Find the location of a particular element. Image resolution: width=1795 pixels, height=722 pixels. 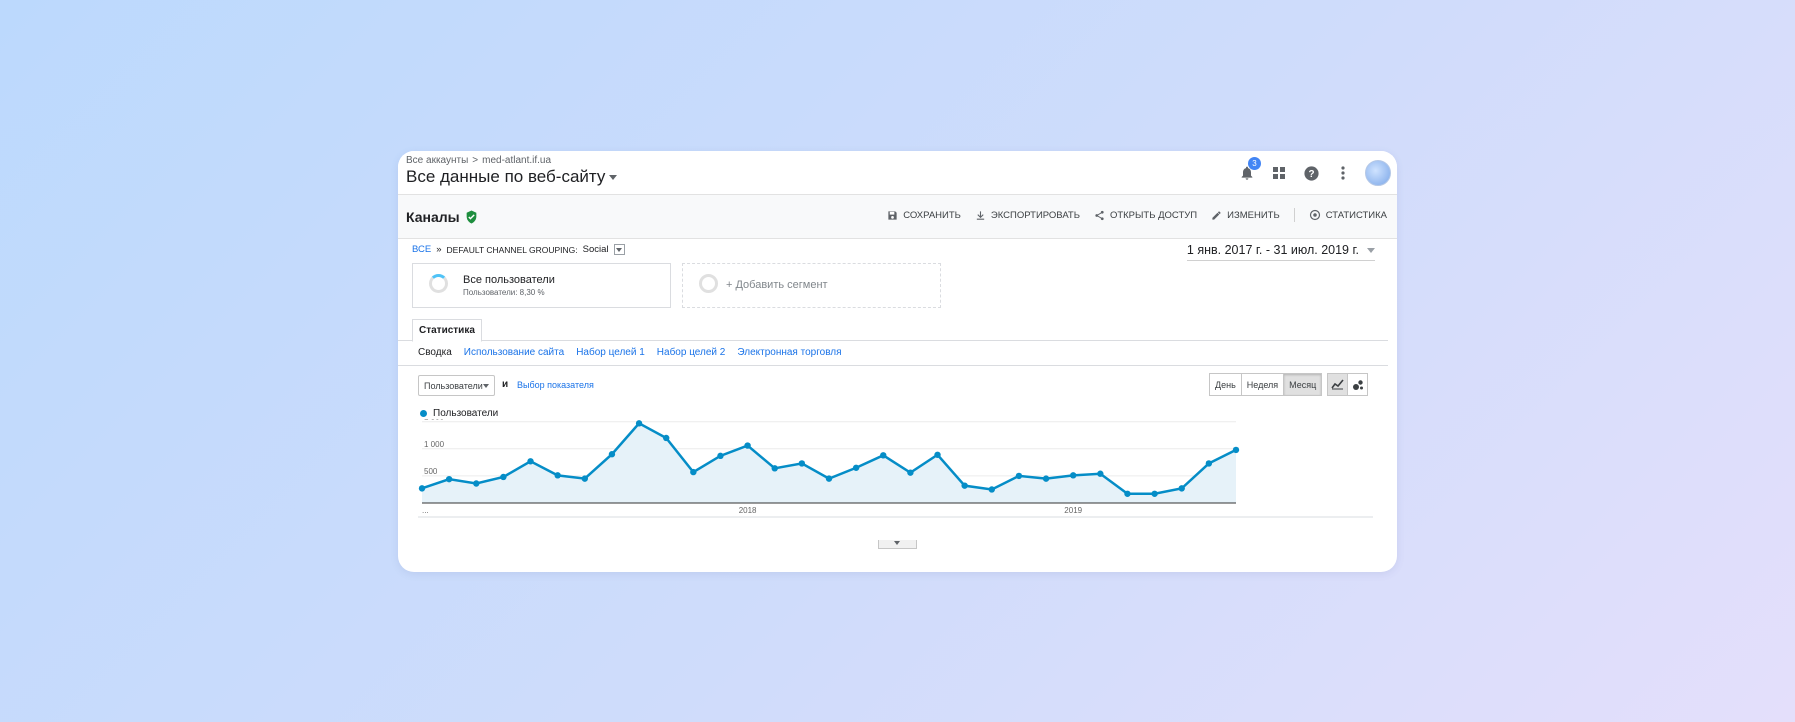

breadcrumb: Все аккаунты > med-atlant.if.ua is located at coordinates (478, 160).